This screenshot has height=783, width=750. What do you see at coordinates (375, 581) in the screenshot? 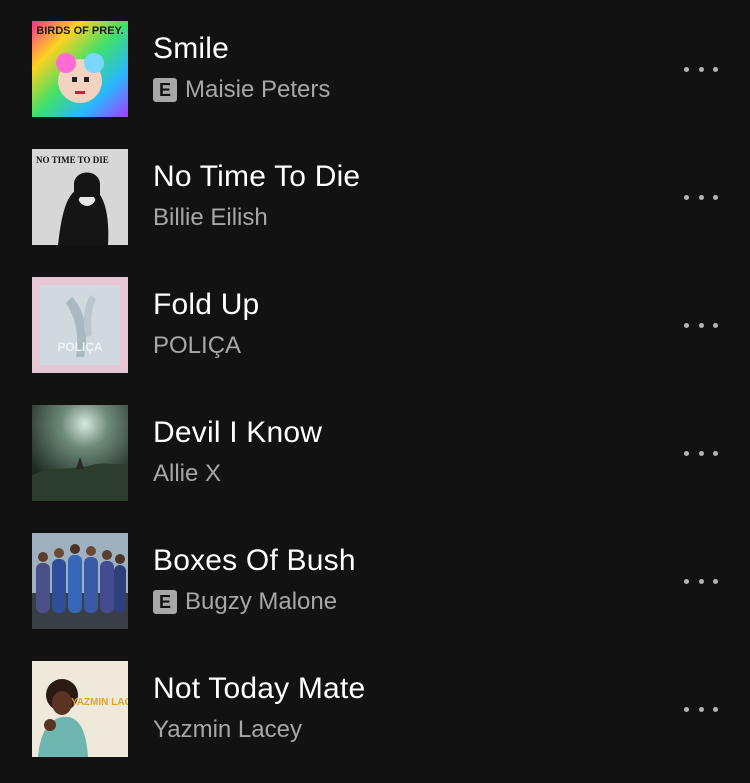
I see `track-row: Boxes Of Bush E Bugzy Malone` at bounding box center [375, 581].